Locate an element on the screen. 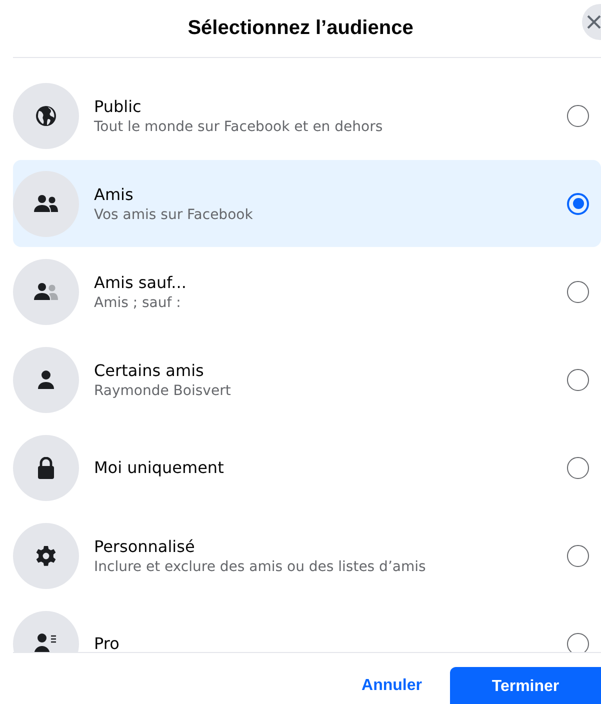  lock-icon is located at coordinates (46, 467).